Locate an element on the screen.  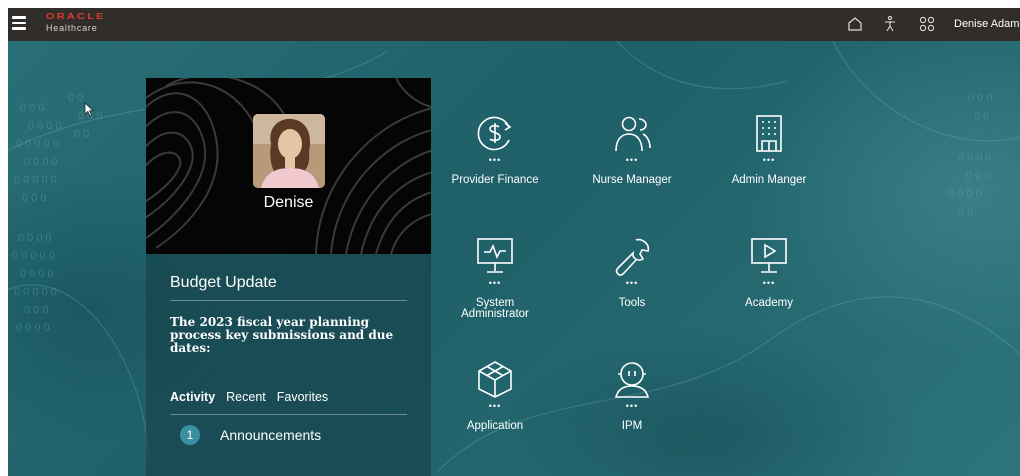
app-tile-provider-finance: ••• Provider Finance is located at coordinates (495, 165).